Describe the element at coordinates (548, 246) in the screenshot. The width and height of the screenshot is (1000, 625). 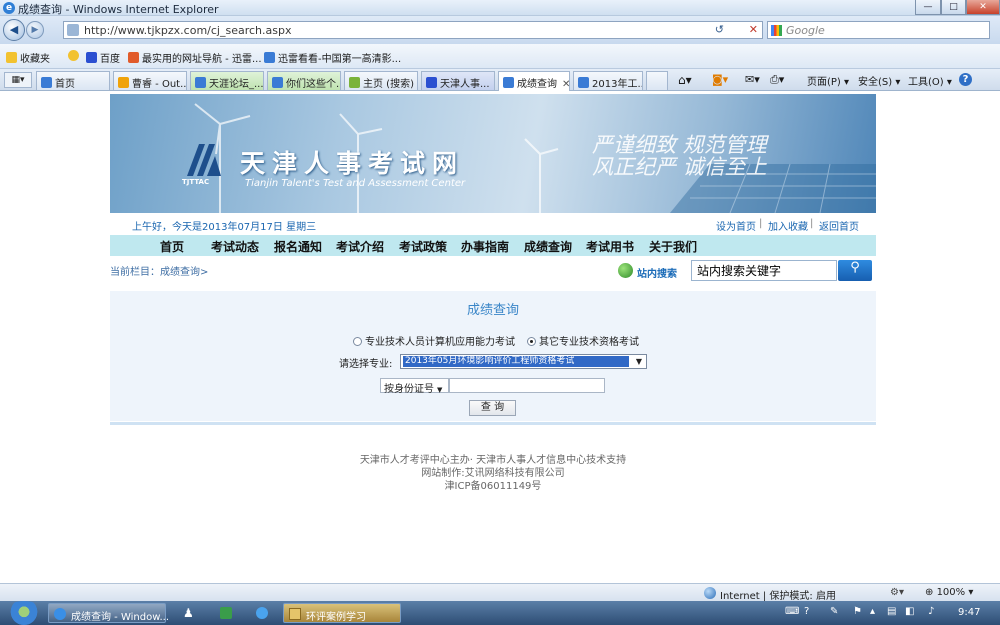
I see `nav-score-query: 成绩查询` at that location.